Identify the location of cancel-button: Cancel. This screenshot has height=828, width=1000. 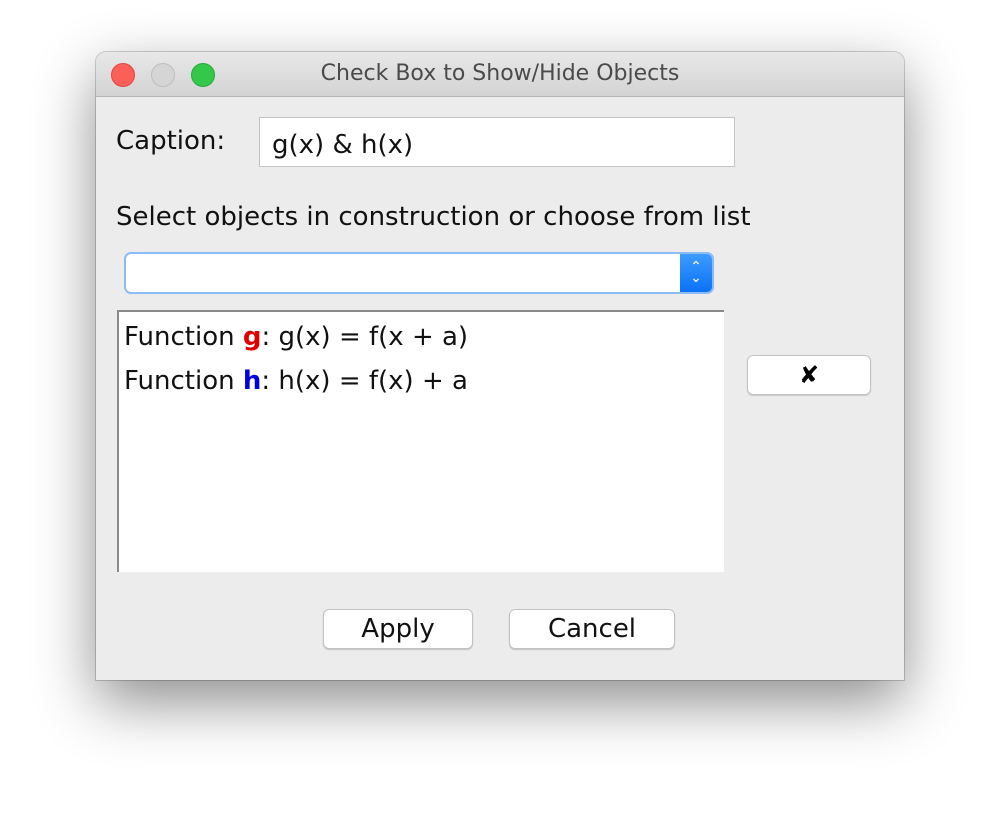
(592, 629).